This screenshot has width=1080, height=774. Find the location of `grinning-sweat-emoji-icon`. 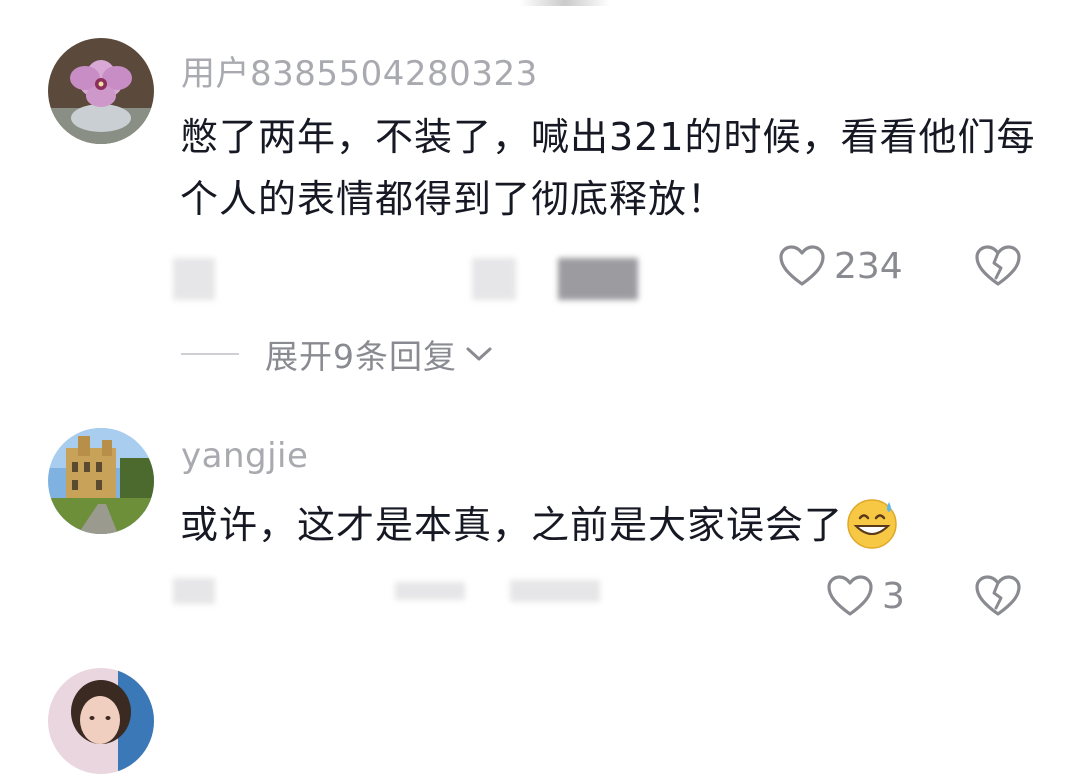

grinning-sweat-emoji-icon is located at coordinates (872, 523).